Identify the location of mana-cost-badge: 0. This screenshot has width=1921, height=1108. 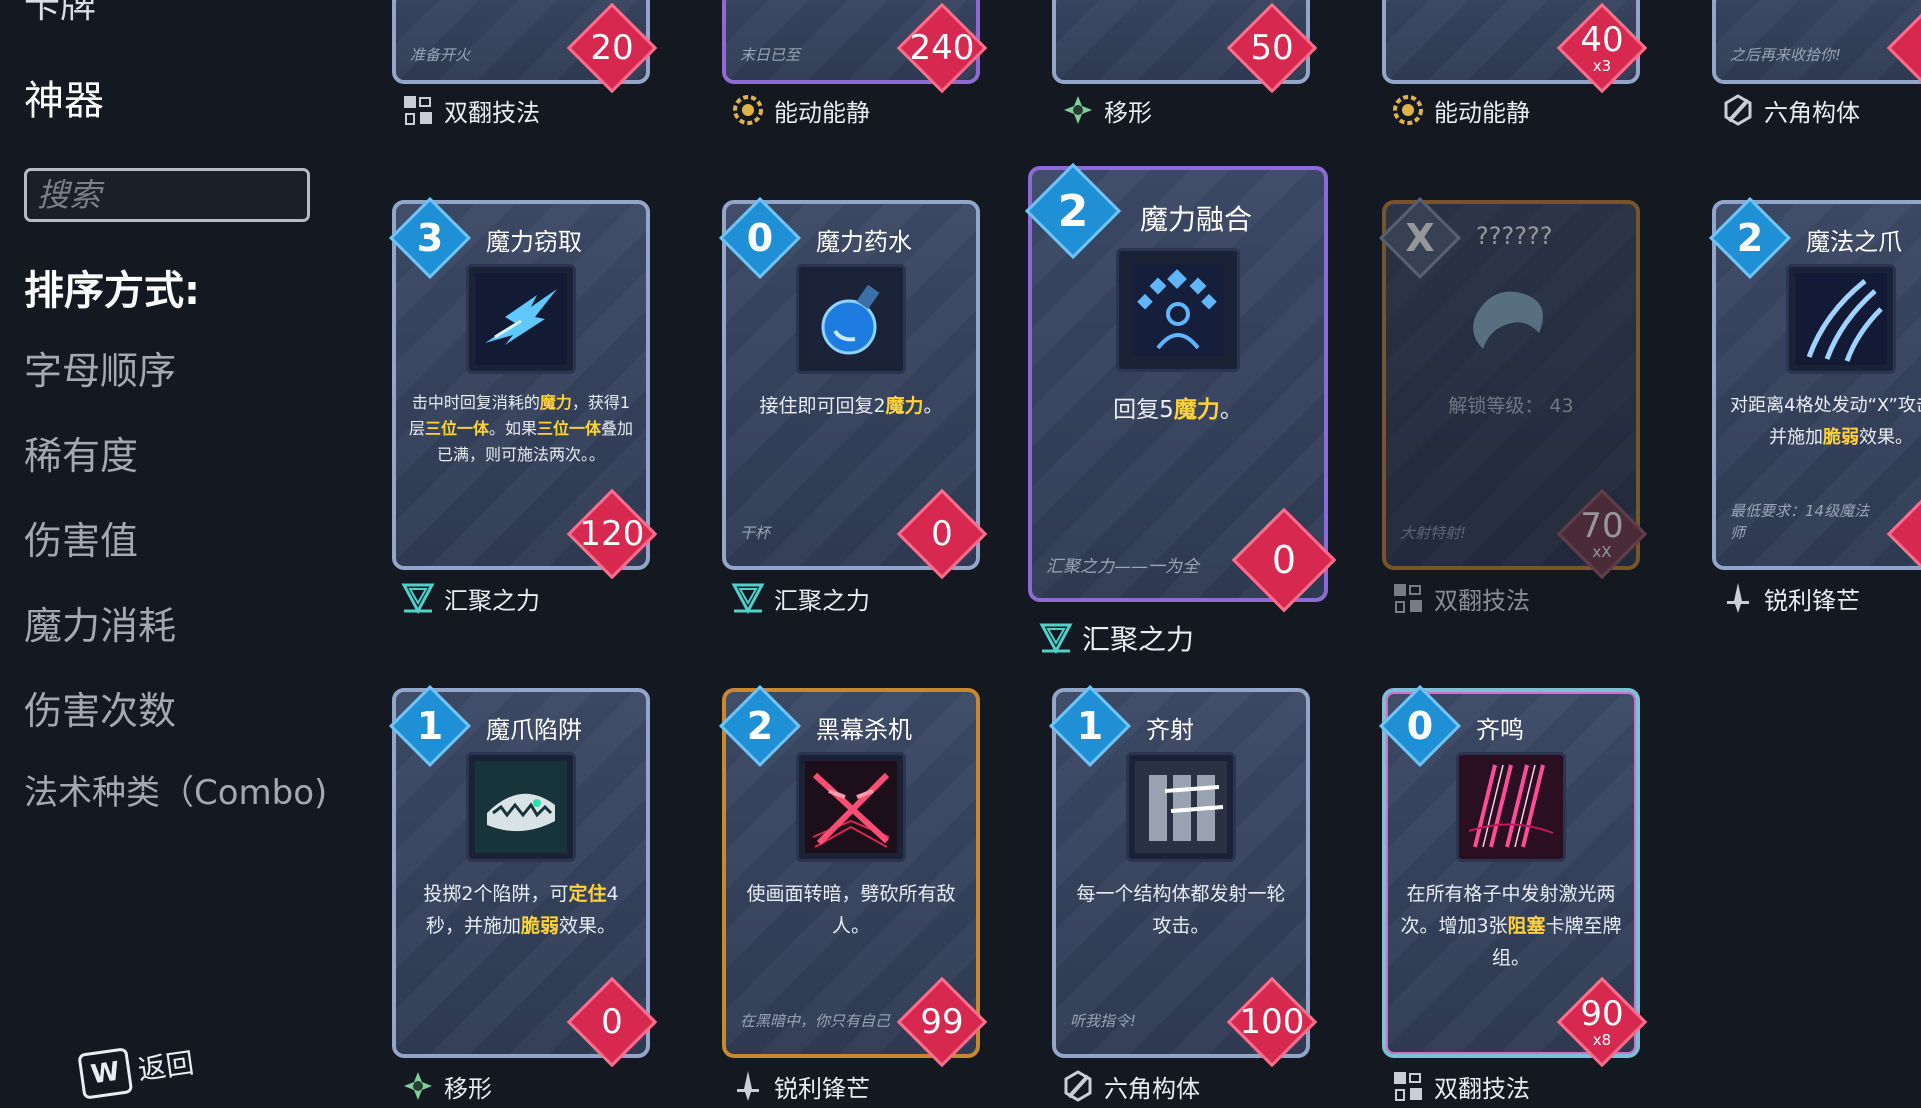
(760, 238).